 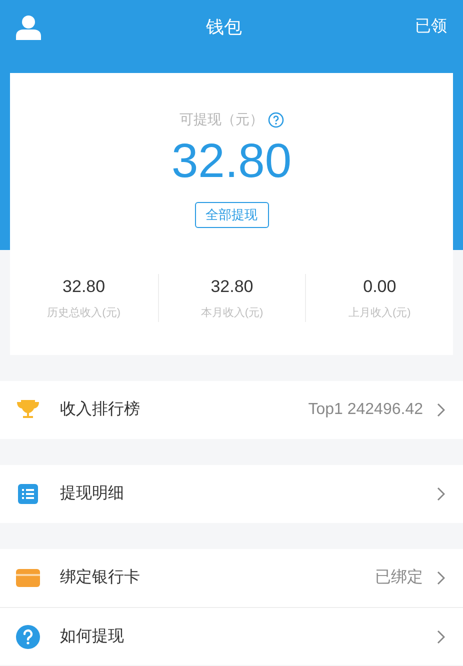 What do you see at coordinates (222, 119) in the screenshot?
I see `withdrawable-label: 可提现（元）` at bounding box center [222, 119].